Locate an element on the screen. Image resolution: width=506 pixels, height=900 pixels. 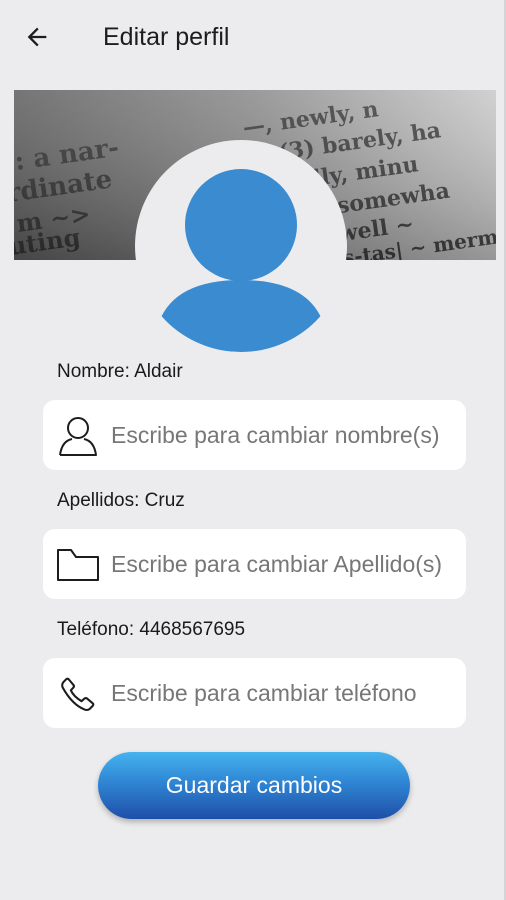
name-label: Nombre: Aldair is located at coordinates (120, 371).